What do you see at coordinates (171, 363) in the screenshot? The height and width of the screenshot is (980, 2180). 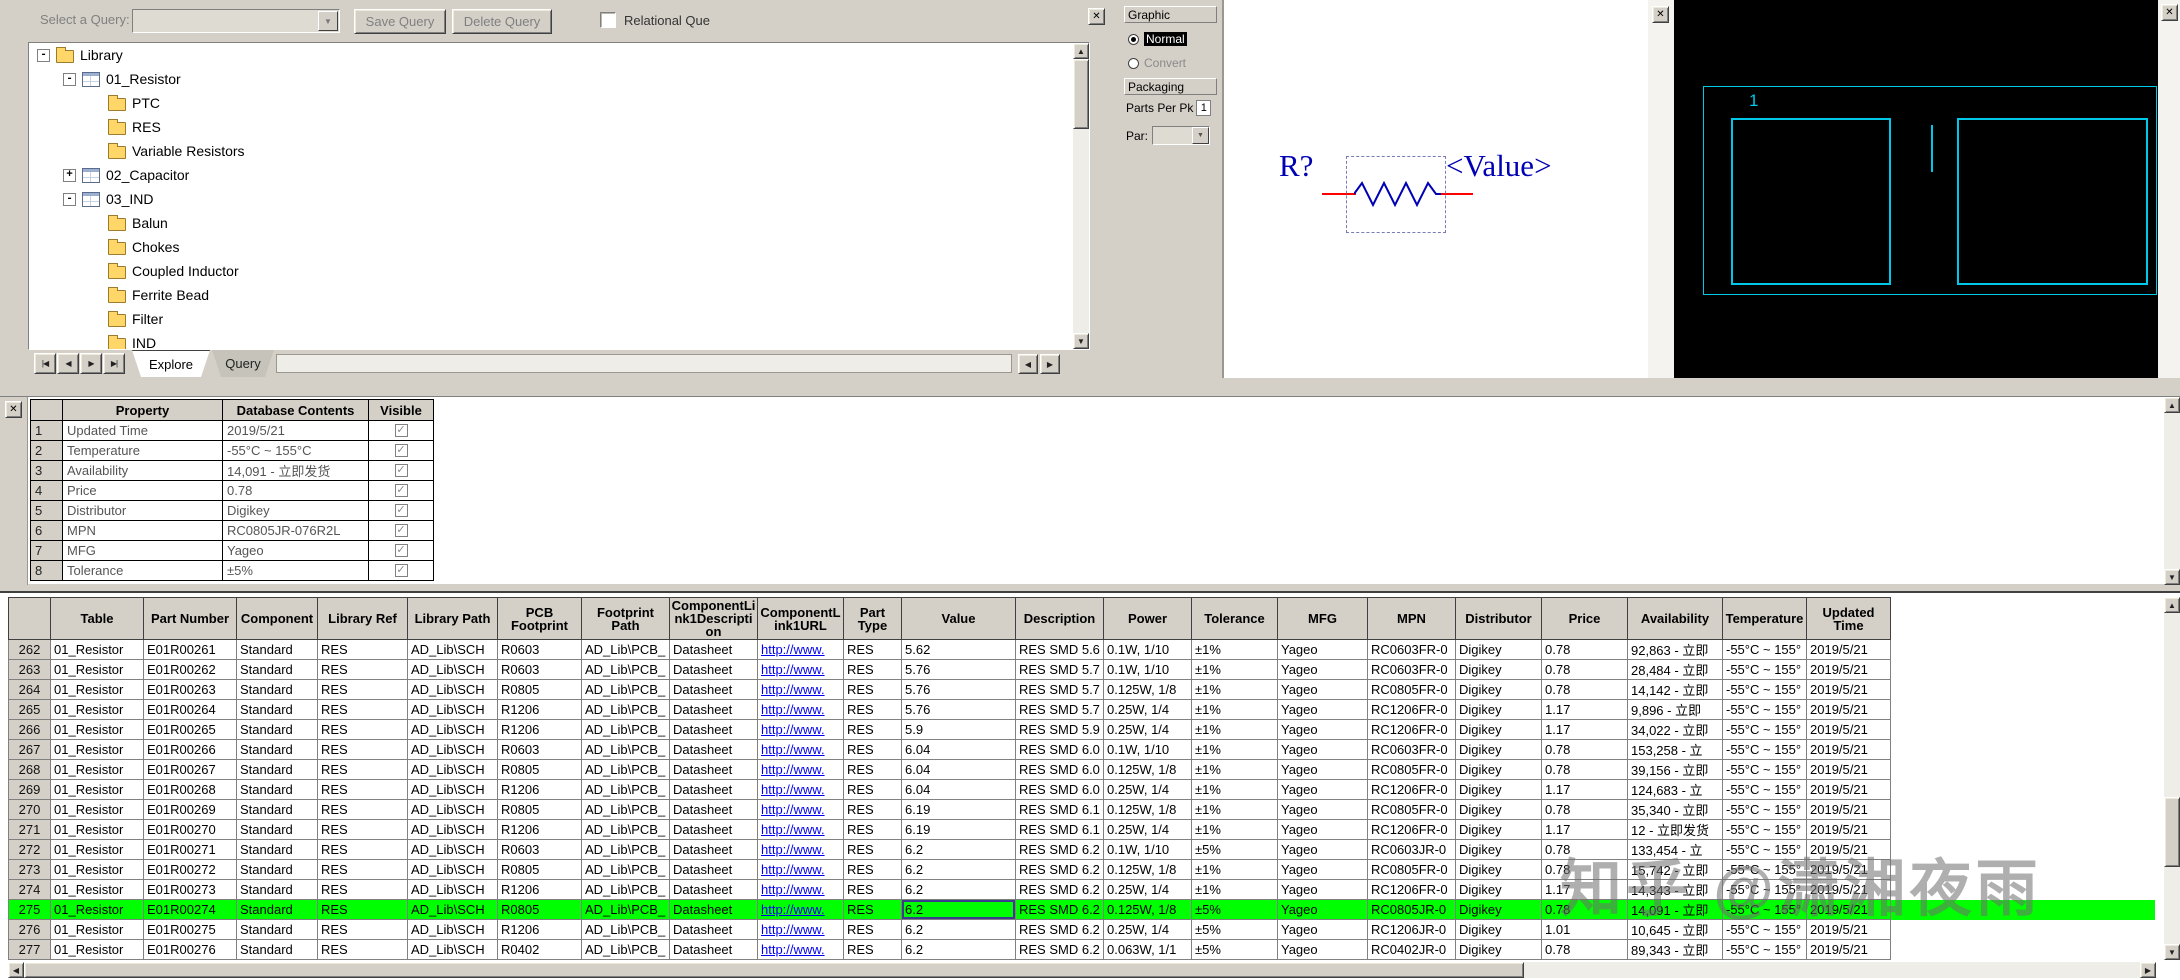 I see `tab-explore: Explore` at bounding box center [171, 363].